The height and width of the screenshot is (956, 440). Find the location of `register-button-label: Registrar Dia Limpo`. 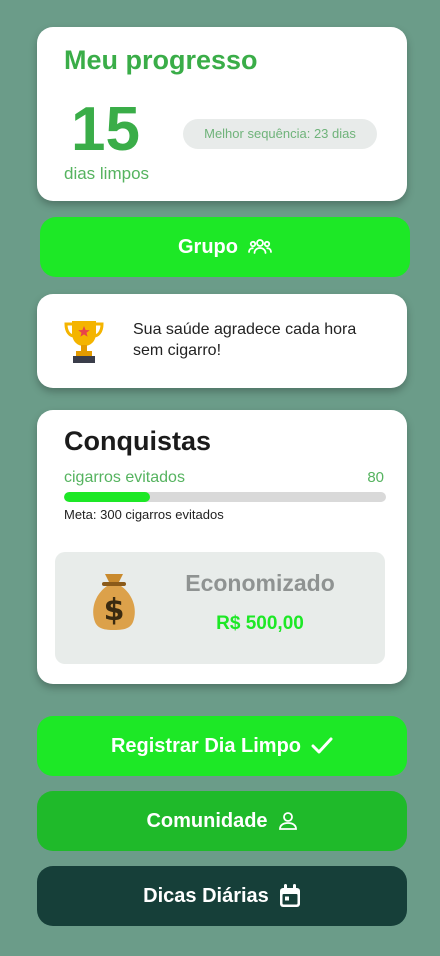

register-button-label: Registrar Dia Limpo is located at coordinates (206, 745).